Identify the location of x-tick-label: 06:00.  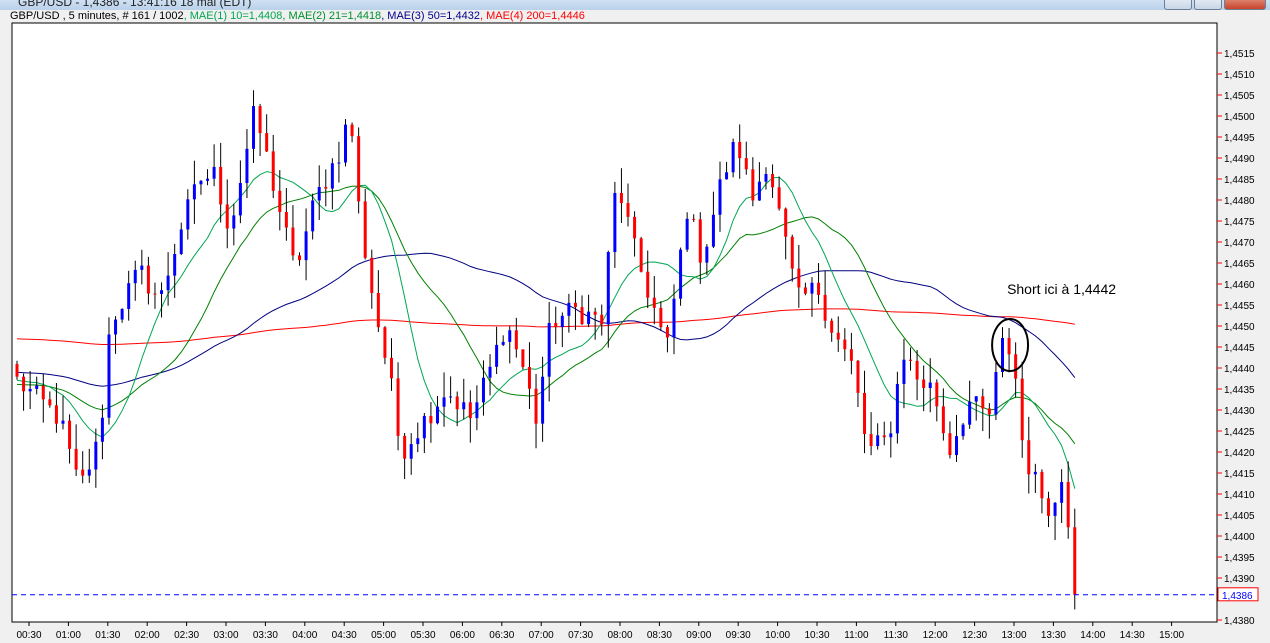
(462, 635).